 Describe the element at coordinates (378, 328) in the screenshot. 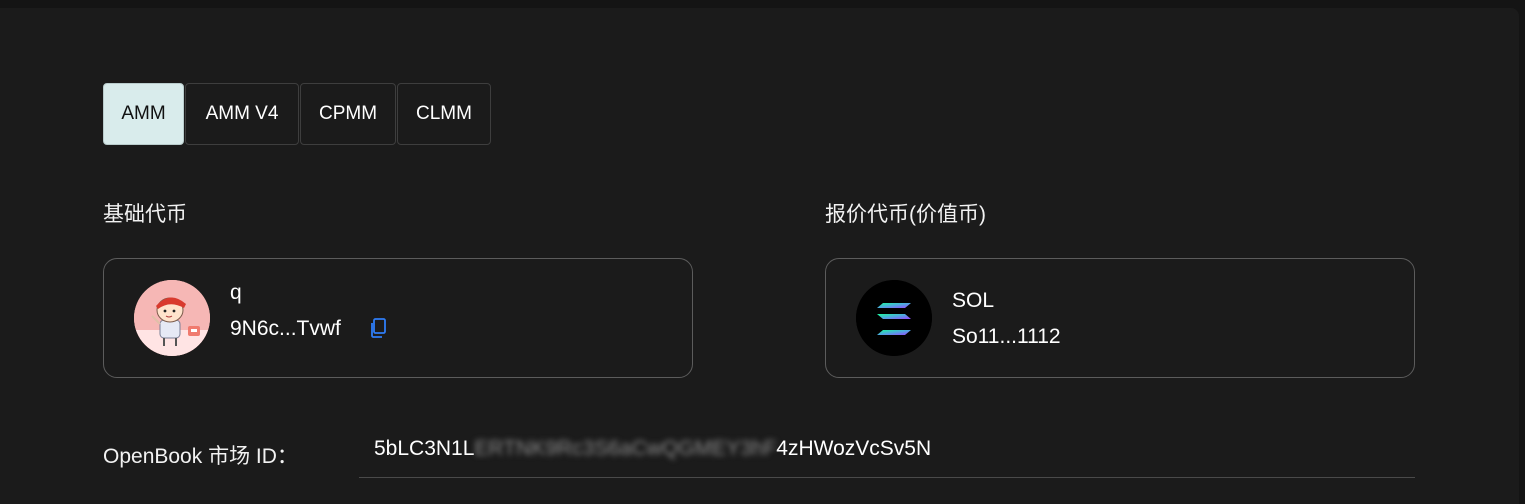

I see `copy-icon` at that location.